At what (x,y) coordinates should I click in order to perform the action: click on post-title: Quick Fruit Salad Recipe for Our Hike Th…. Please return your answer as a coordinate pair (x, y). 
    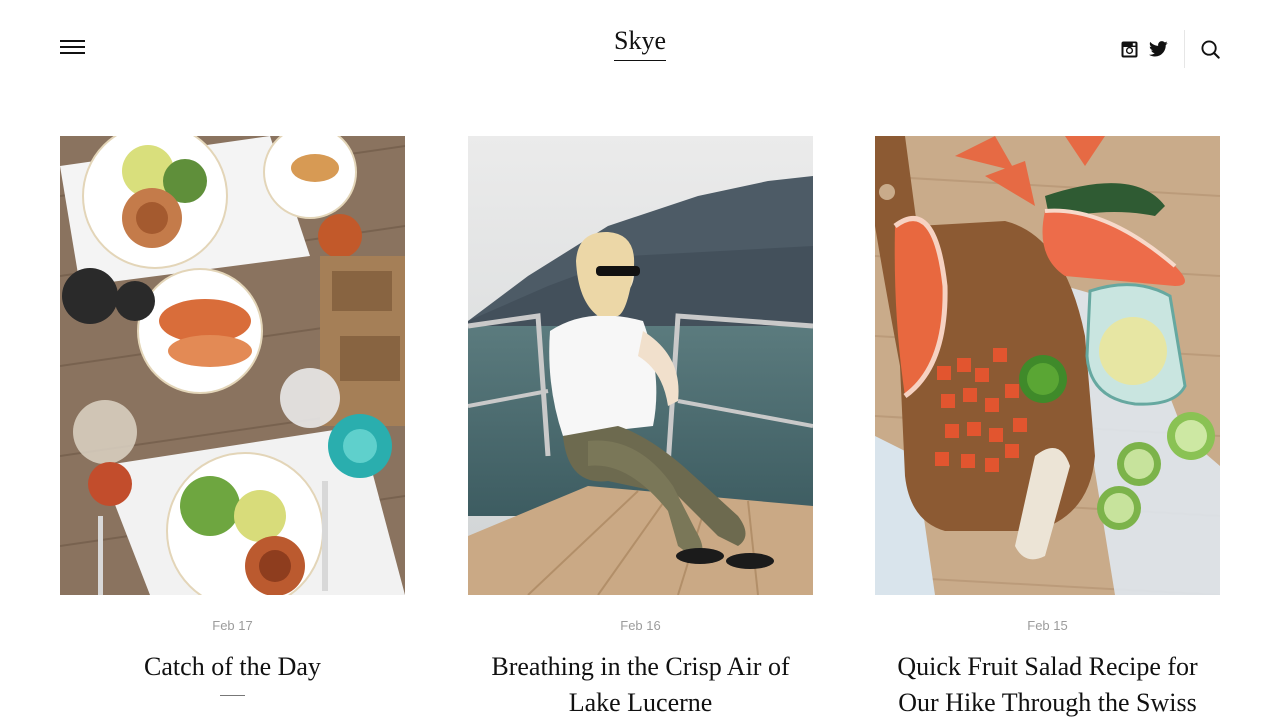
    Looking at the image, I should click on (1047, 684).